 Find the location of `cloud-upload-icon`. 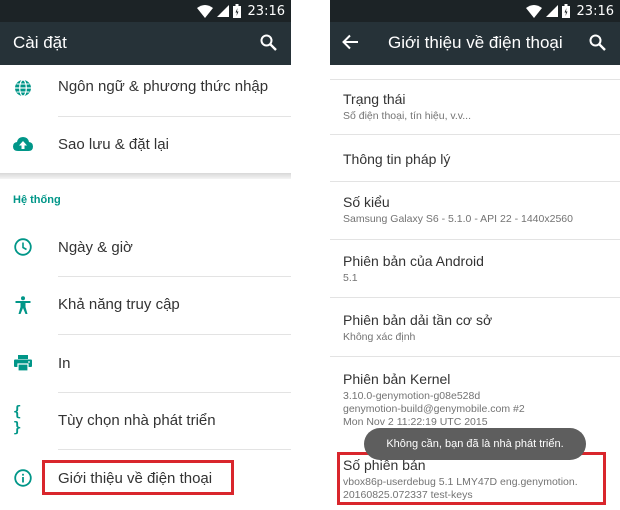

cloud-upload-icon is located at coordinates (23, 144).